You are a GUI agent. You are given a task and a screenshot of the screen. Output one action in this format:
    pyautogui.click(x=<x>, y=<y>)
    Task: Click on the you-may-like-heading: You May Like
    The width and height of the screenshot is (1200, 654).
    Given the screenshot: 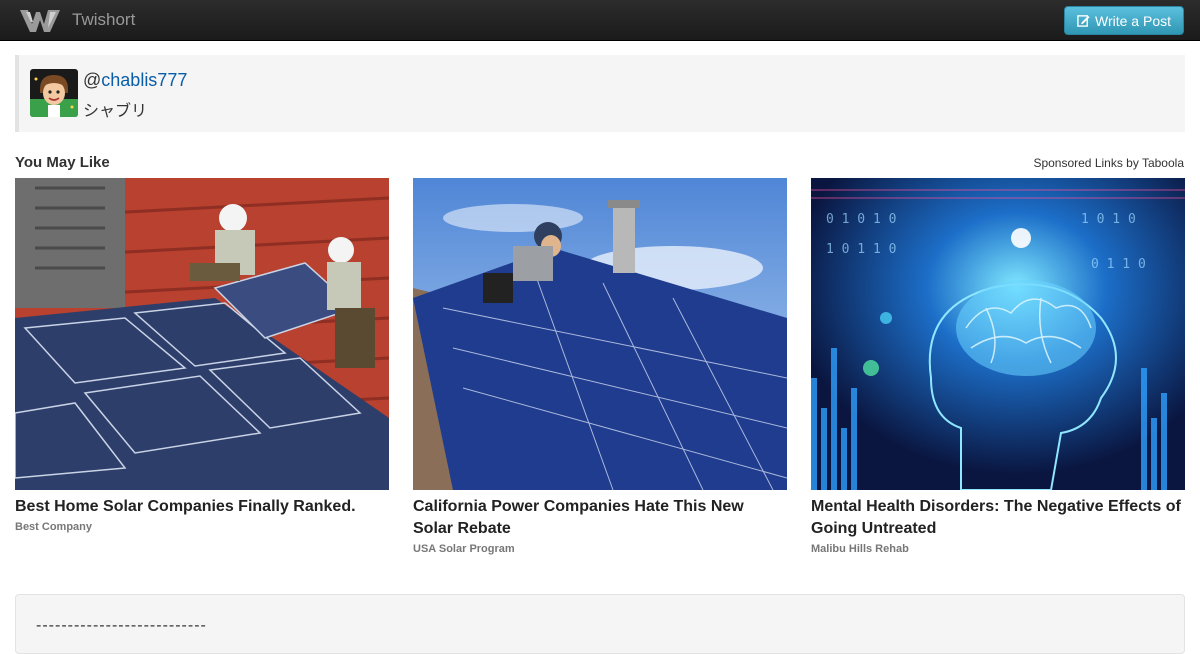 What is the action you would take?
    pyautogui.click(x=62, y=162)
    